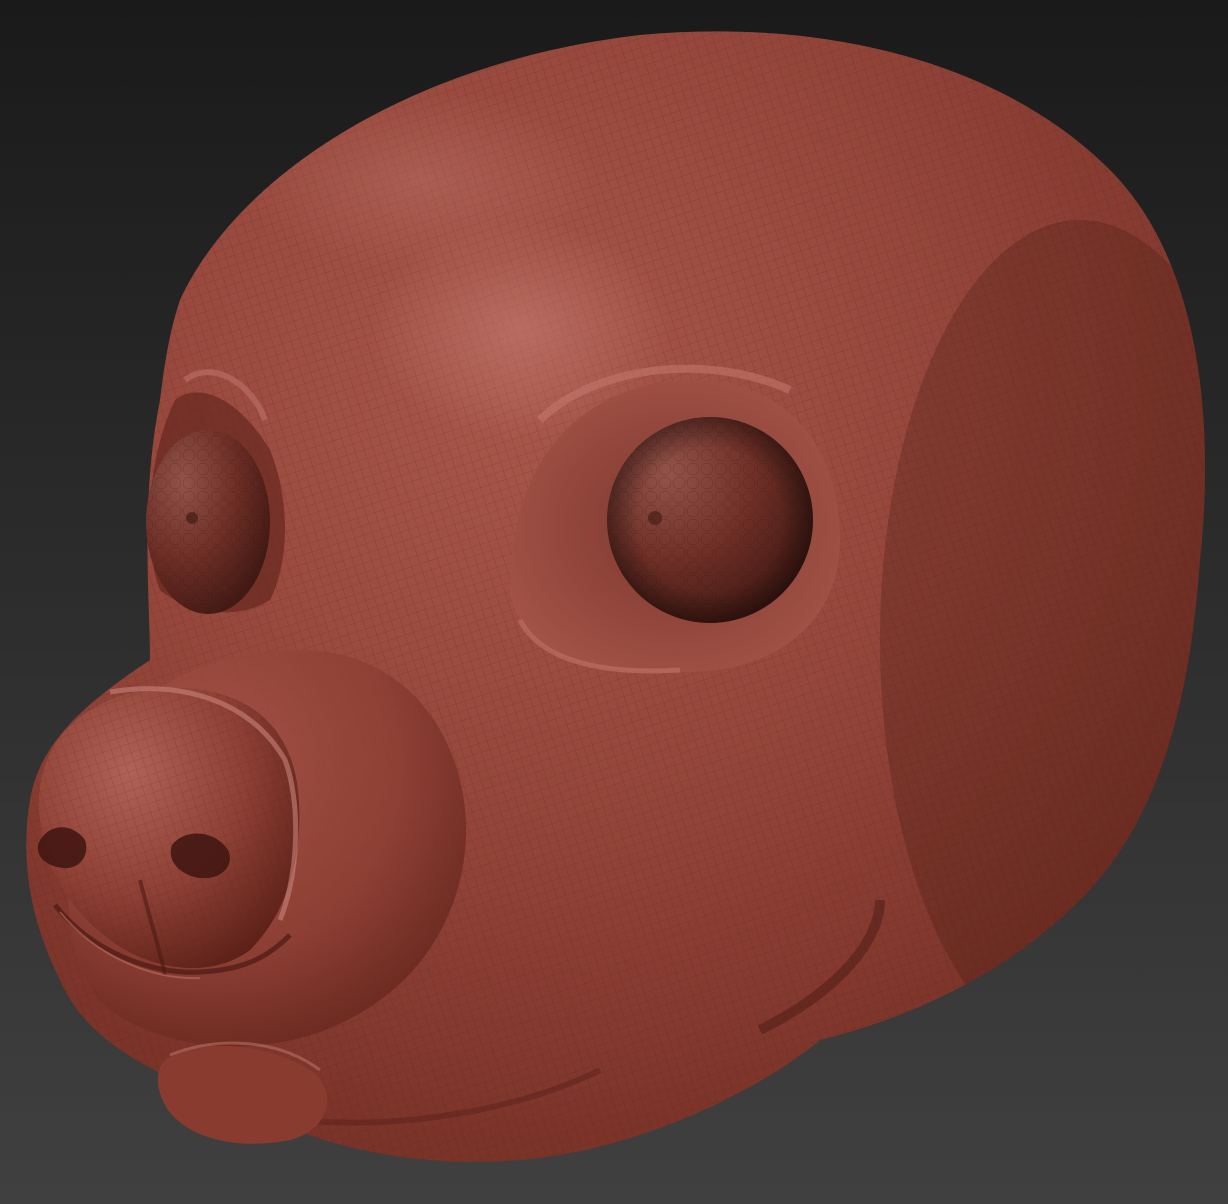  What do you see at coordinates (710, 520) in the screenshot?
I see `right-eyeball` at bounding box center [710, 520].